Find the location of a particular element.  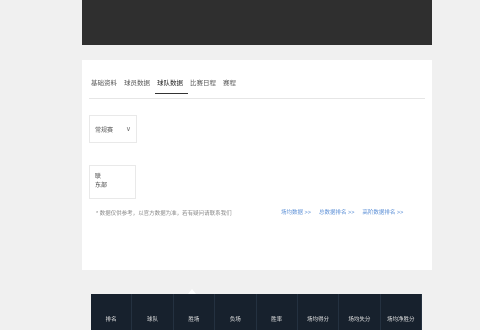

standings-table-header: 排名 球队 胜场 负场 胜率 场均得分 场均失分 场均净胜分 is located at coordinates (256, 312).